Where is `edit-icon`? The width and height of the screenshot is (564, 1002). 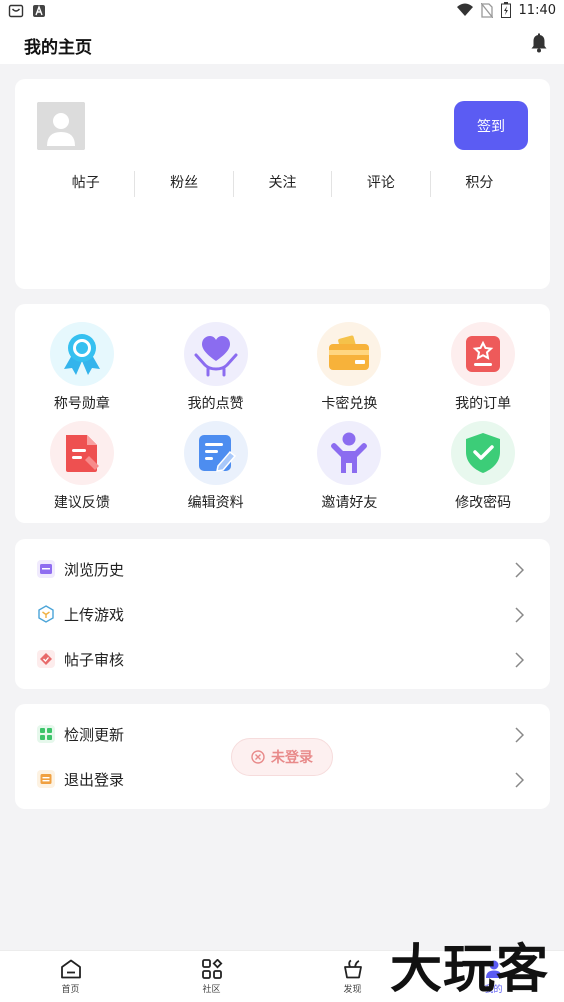
edit-icon is located at coordinates (217, 453).